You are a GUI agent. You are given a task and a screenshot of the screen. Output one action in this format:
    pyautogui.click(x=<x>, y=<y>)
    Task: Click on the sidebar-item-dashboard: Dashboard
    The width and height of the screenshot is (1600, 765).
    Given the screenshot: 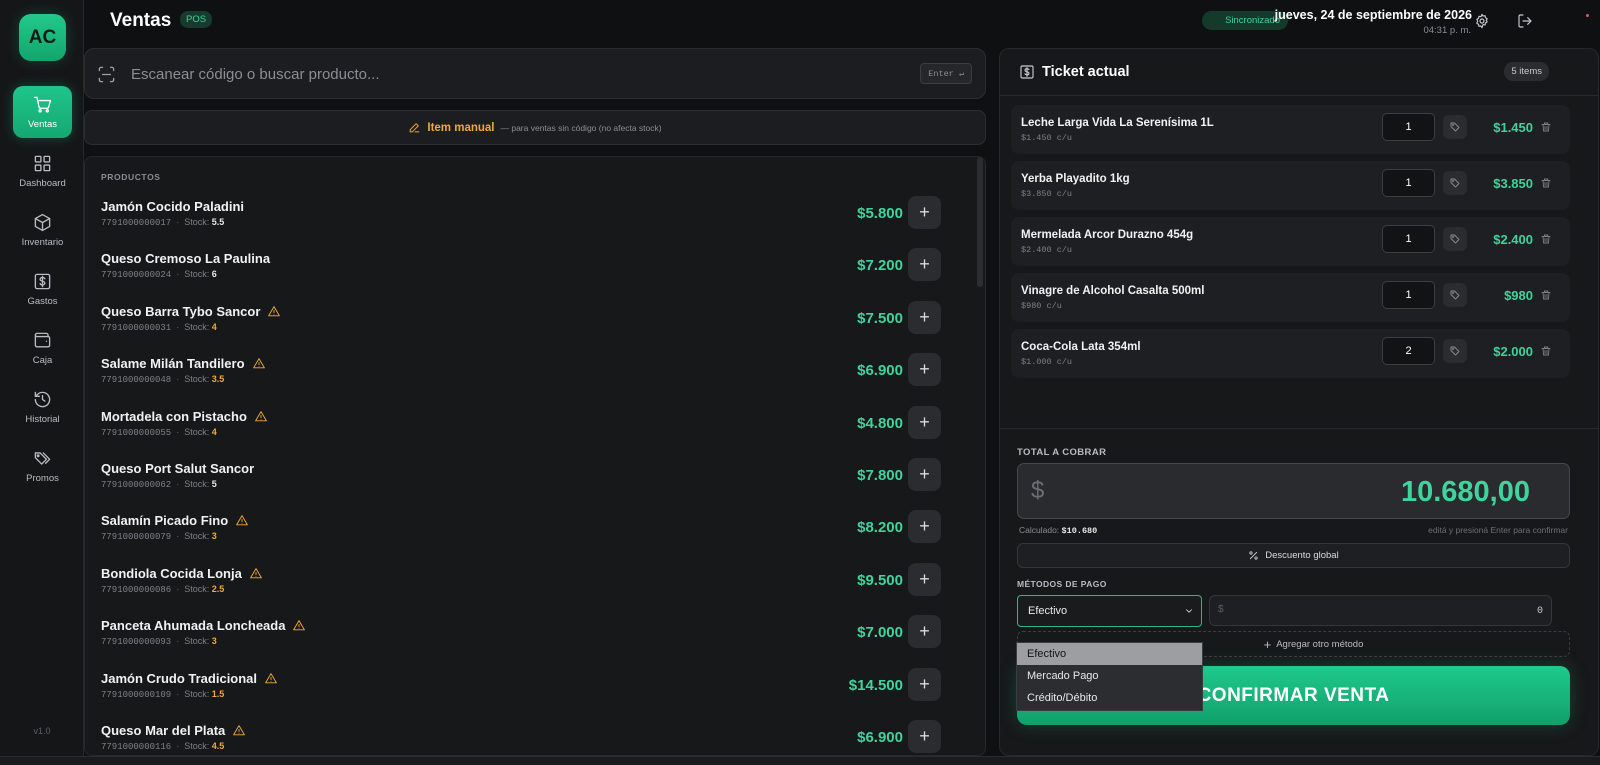 What is the action you would take?
    pyautogui.click(x=42, y=171)
    